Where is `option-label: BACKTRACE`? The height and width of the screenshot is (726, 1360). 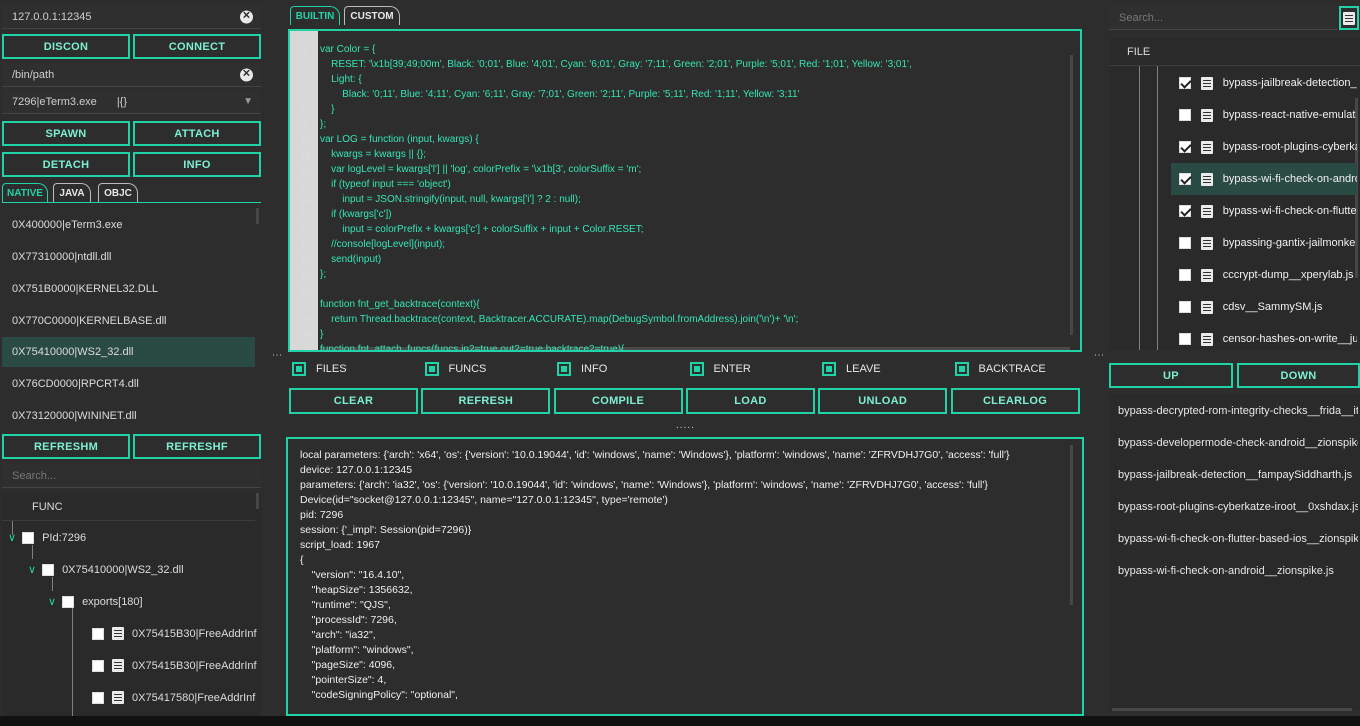
option-label: BACKTRACE is located at coordinates (1012, 369).